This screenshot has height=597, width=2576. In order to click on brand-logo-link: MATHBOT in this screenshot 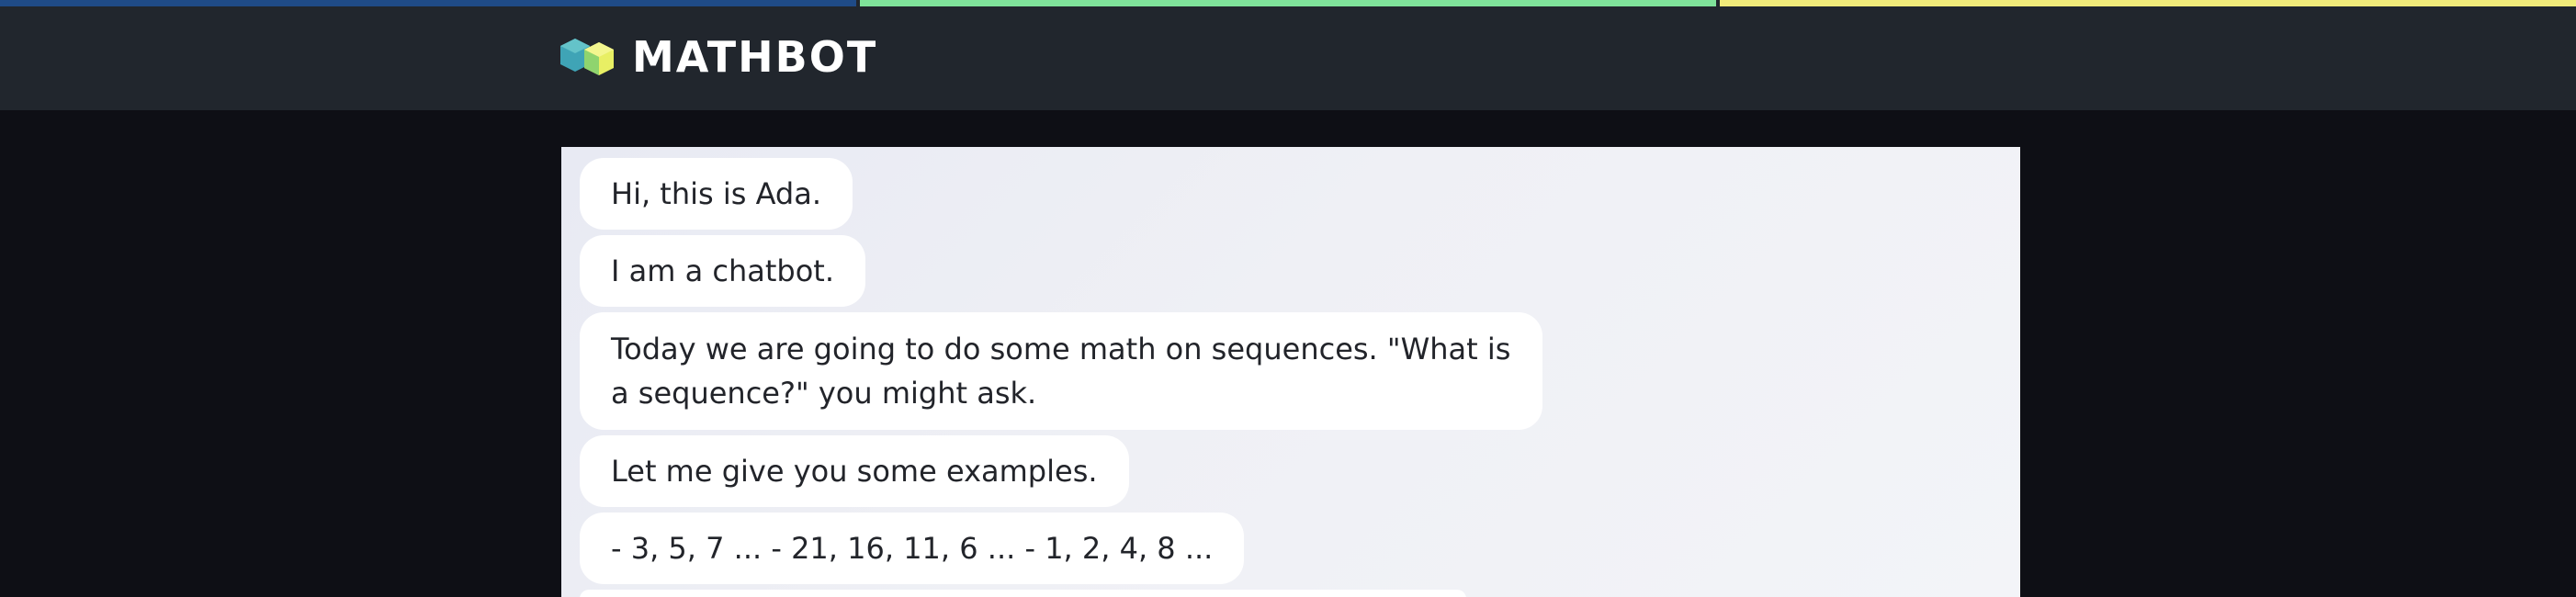, I will do `click(718, 57)`.